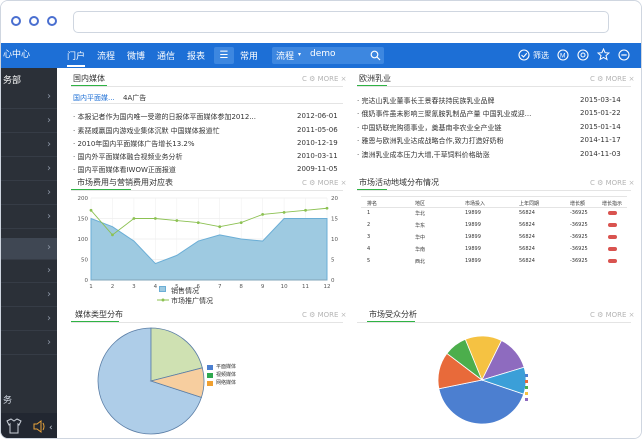  What do you see at coordinates (83, 220) in the screenshot?
I see `y-tick-label: 150` at bounding box center [83, 220].